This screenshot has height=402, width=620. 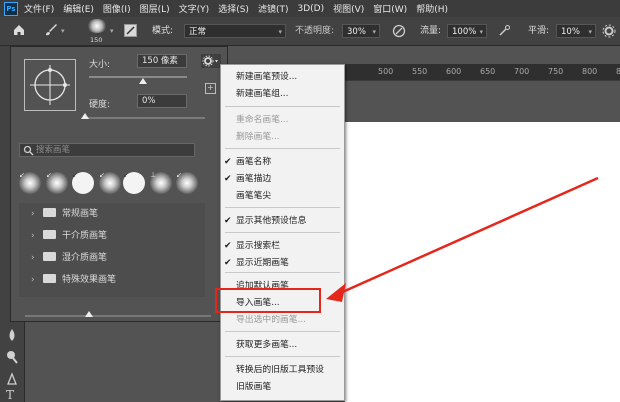 I want to click on size-label: 大小:, so click(x=100, y=65).